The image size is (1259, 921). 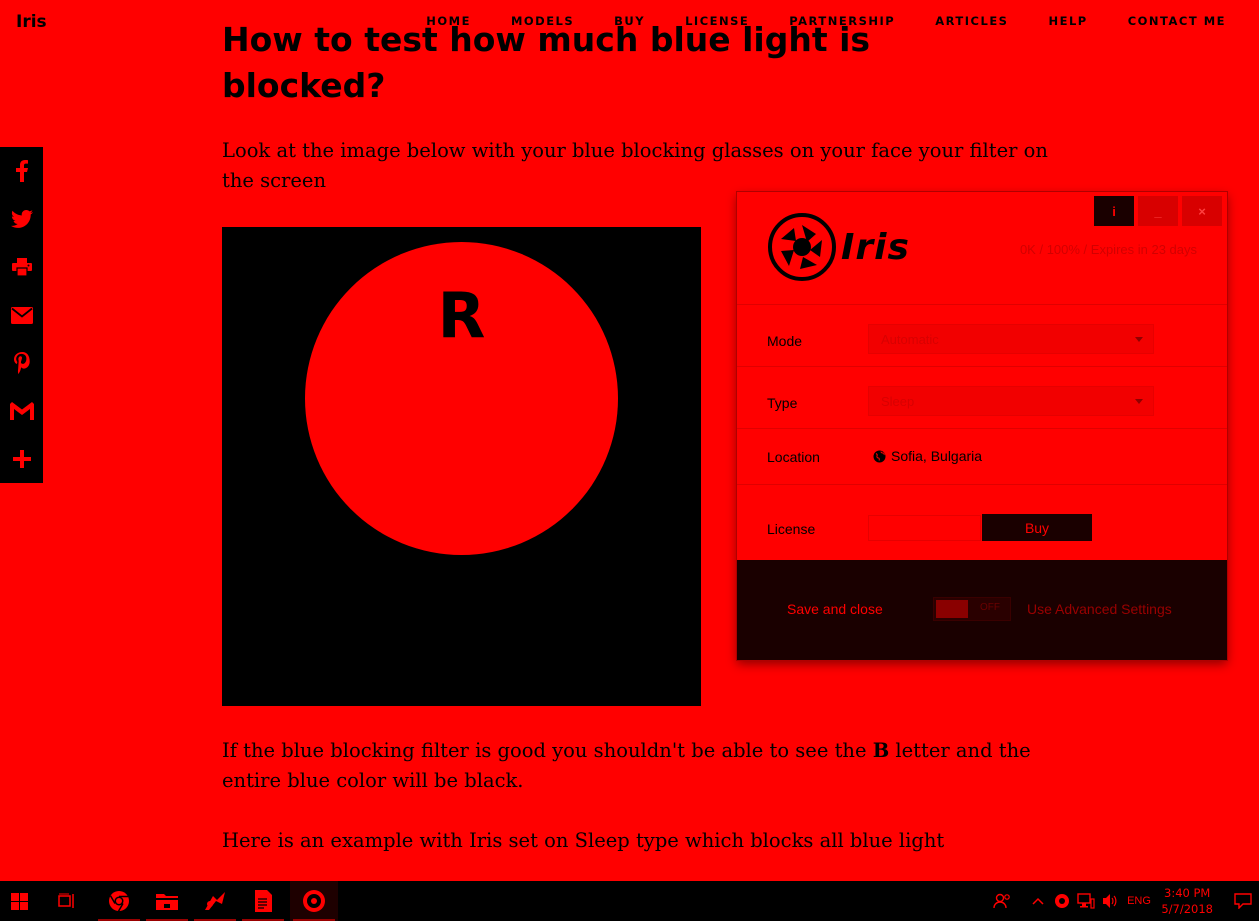 I want to click on email-icon, so click(x=21, y=315).